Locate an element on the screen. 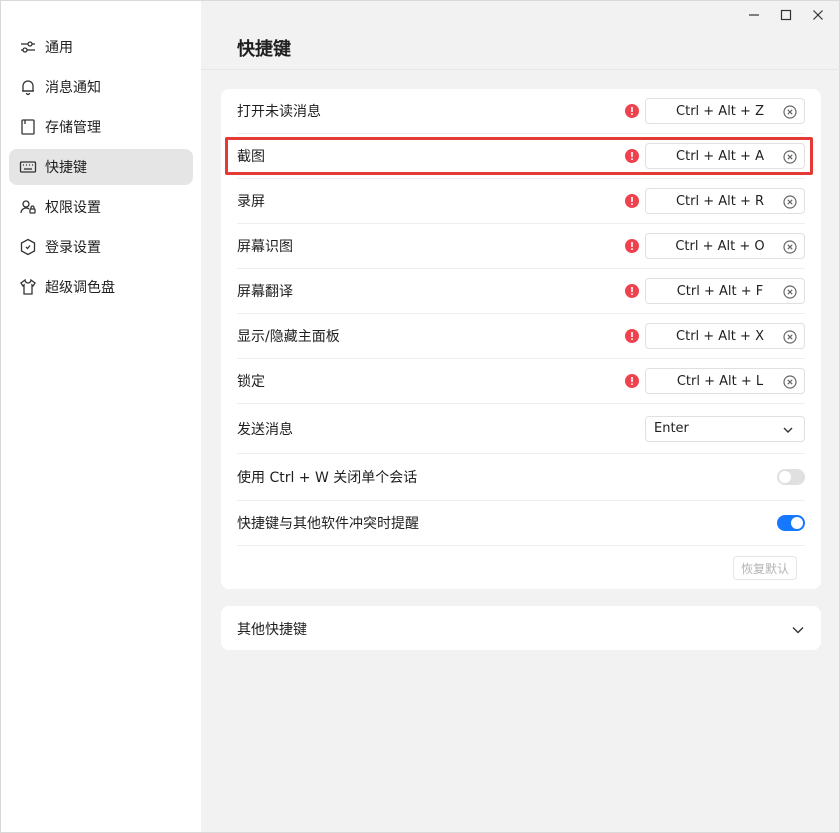 This screenshot has height=833, width=840. conflict-alert-toggle is located at coordinates (791, 523).